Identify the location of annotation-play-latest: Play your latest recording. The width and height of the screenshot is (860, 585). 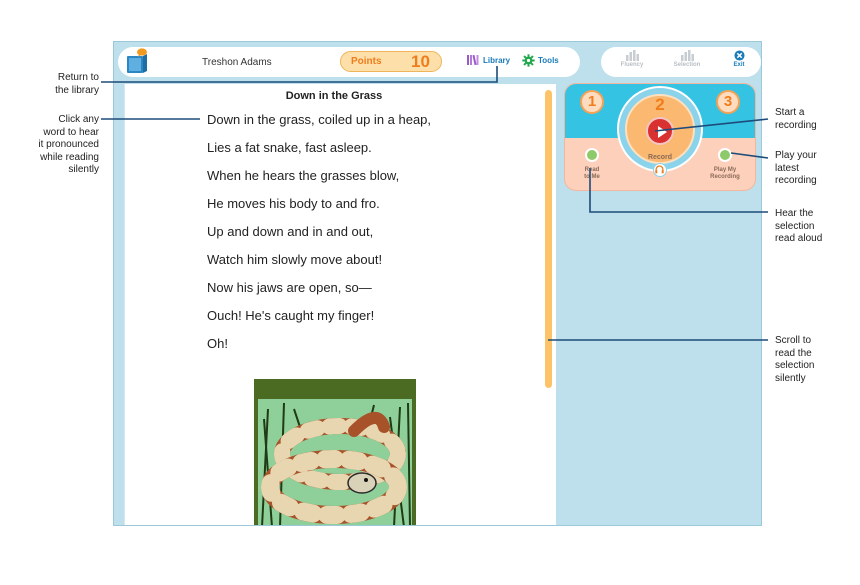
(796, 169).